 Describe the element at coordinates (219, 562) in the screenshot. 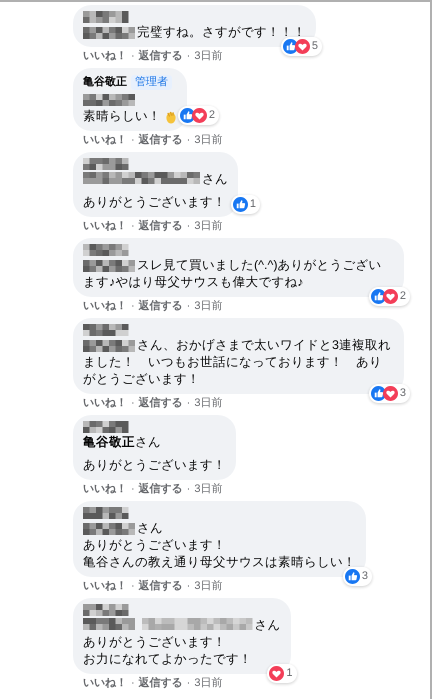

I see `comment-text: 亀谷さんの教え通り母父サウスは素晴らしい！` at that location.